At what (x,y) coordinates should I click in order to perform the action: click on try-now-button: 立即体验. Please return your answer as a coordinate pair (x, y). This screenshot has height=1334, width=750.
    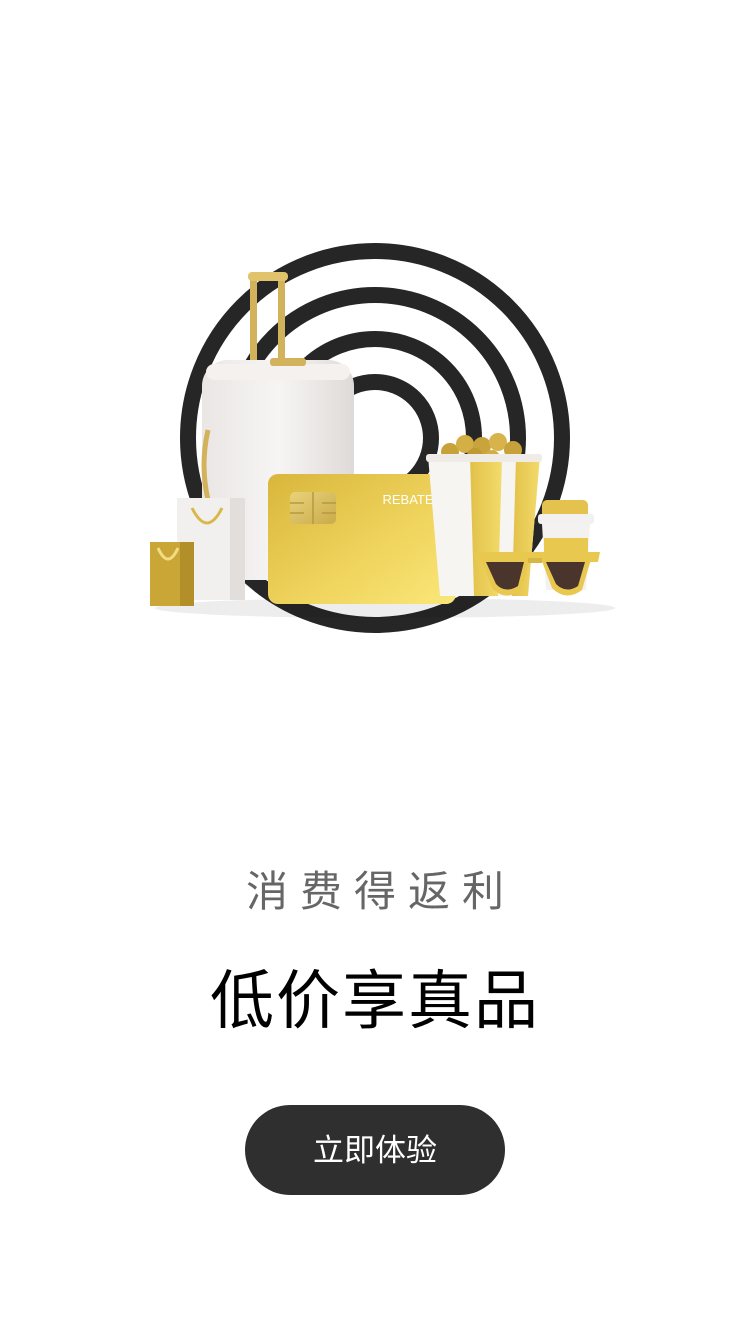
    Looking at the image, I should click on (375, 1150).